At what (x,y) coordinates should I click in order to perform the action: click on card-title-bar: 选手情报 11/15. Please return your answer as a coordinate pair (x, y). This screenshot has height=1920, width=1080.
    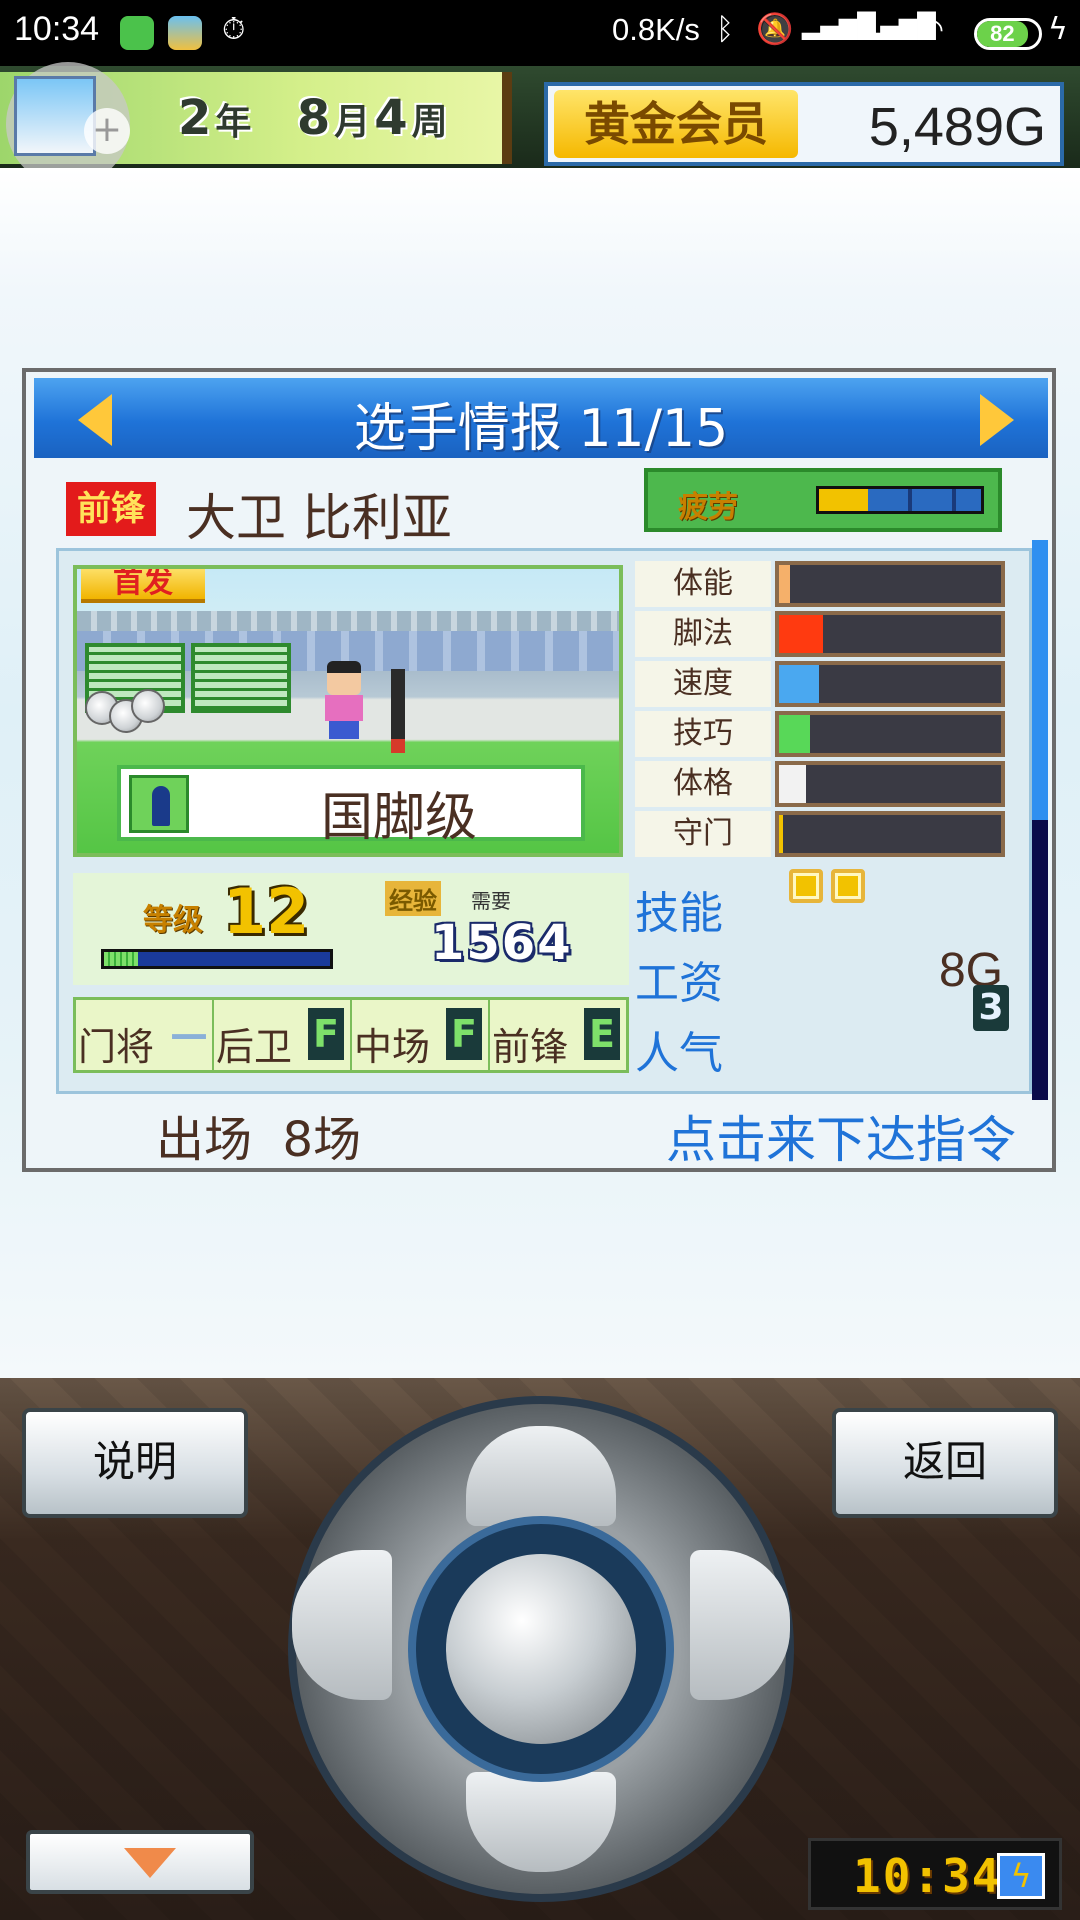
    Looking at the image, I should click on (541, 418).